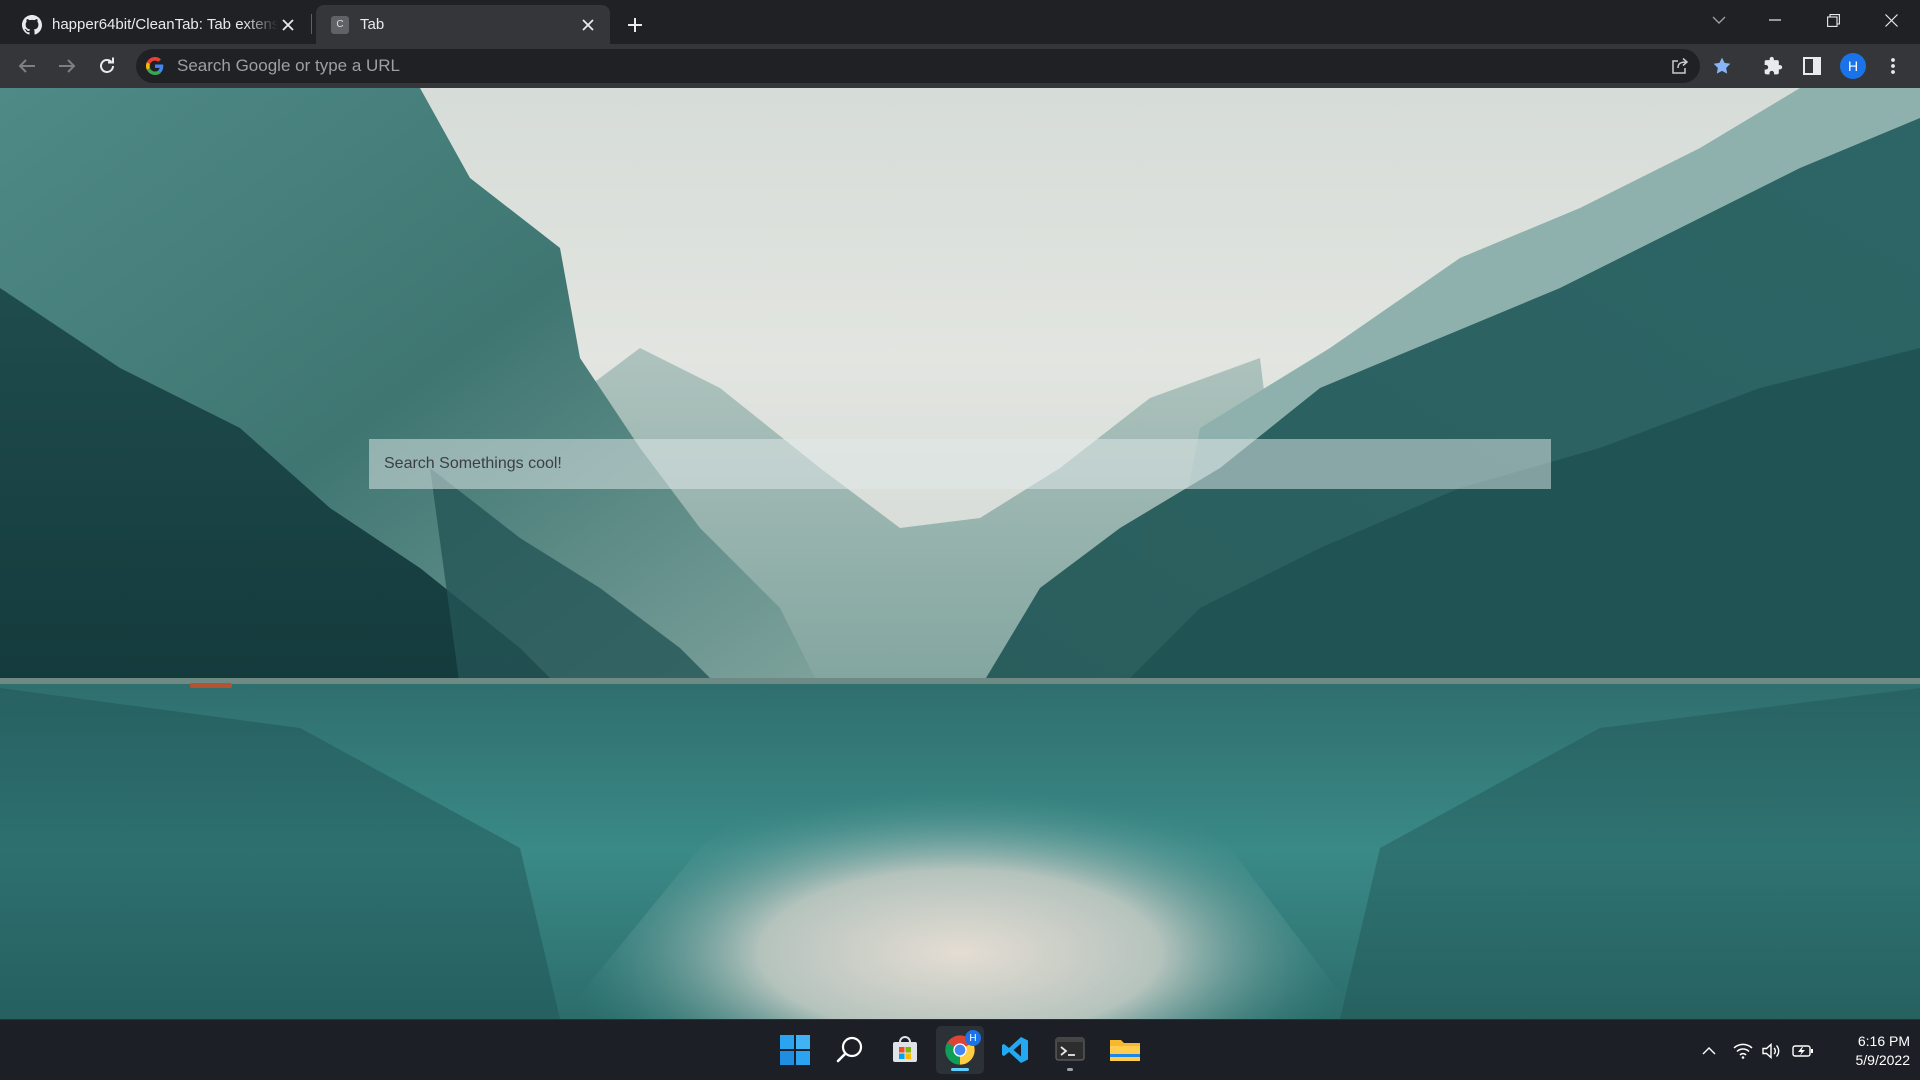 This screenshot has height=1080, width=1920. What do you see at coordinates (165, 24) in the screenshot?
I see `tab-title: happer64bit/CleanTab: Tab extension` at bounding box center [165, 24].